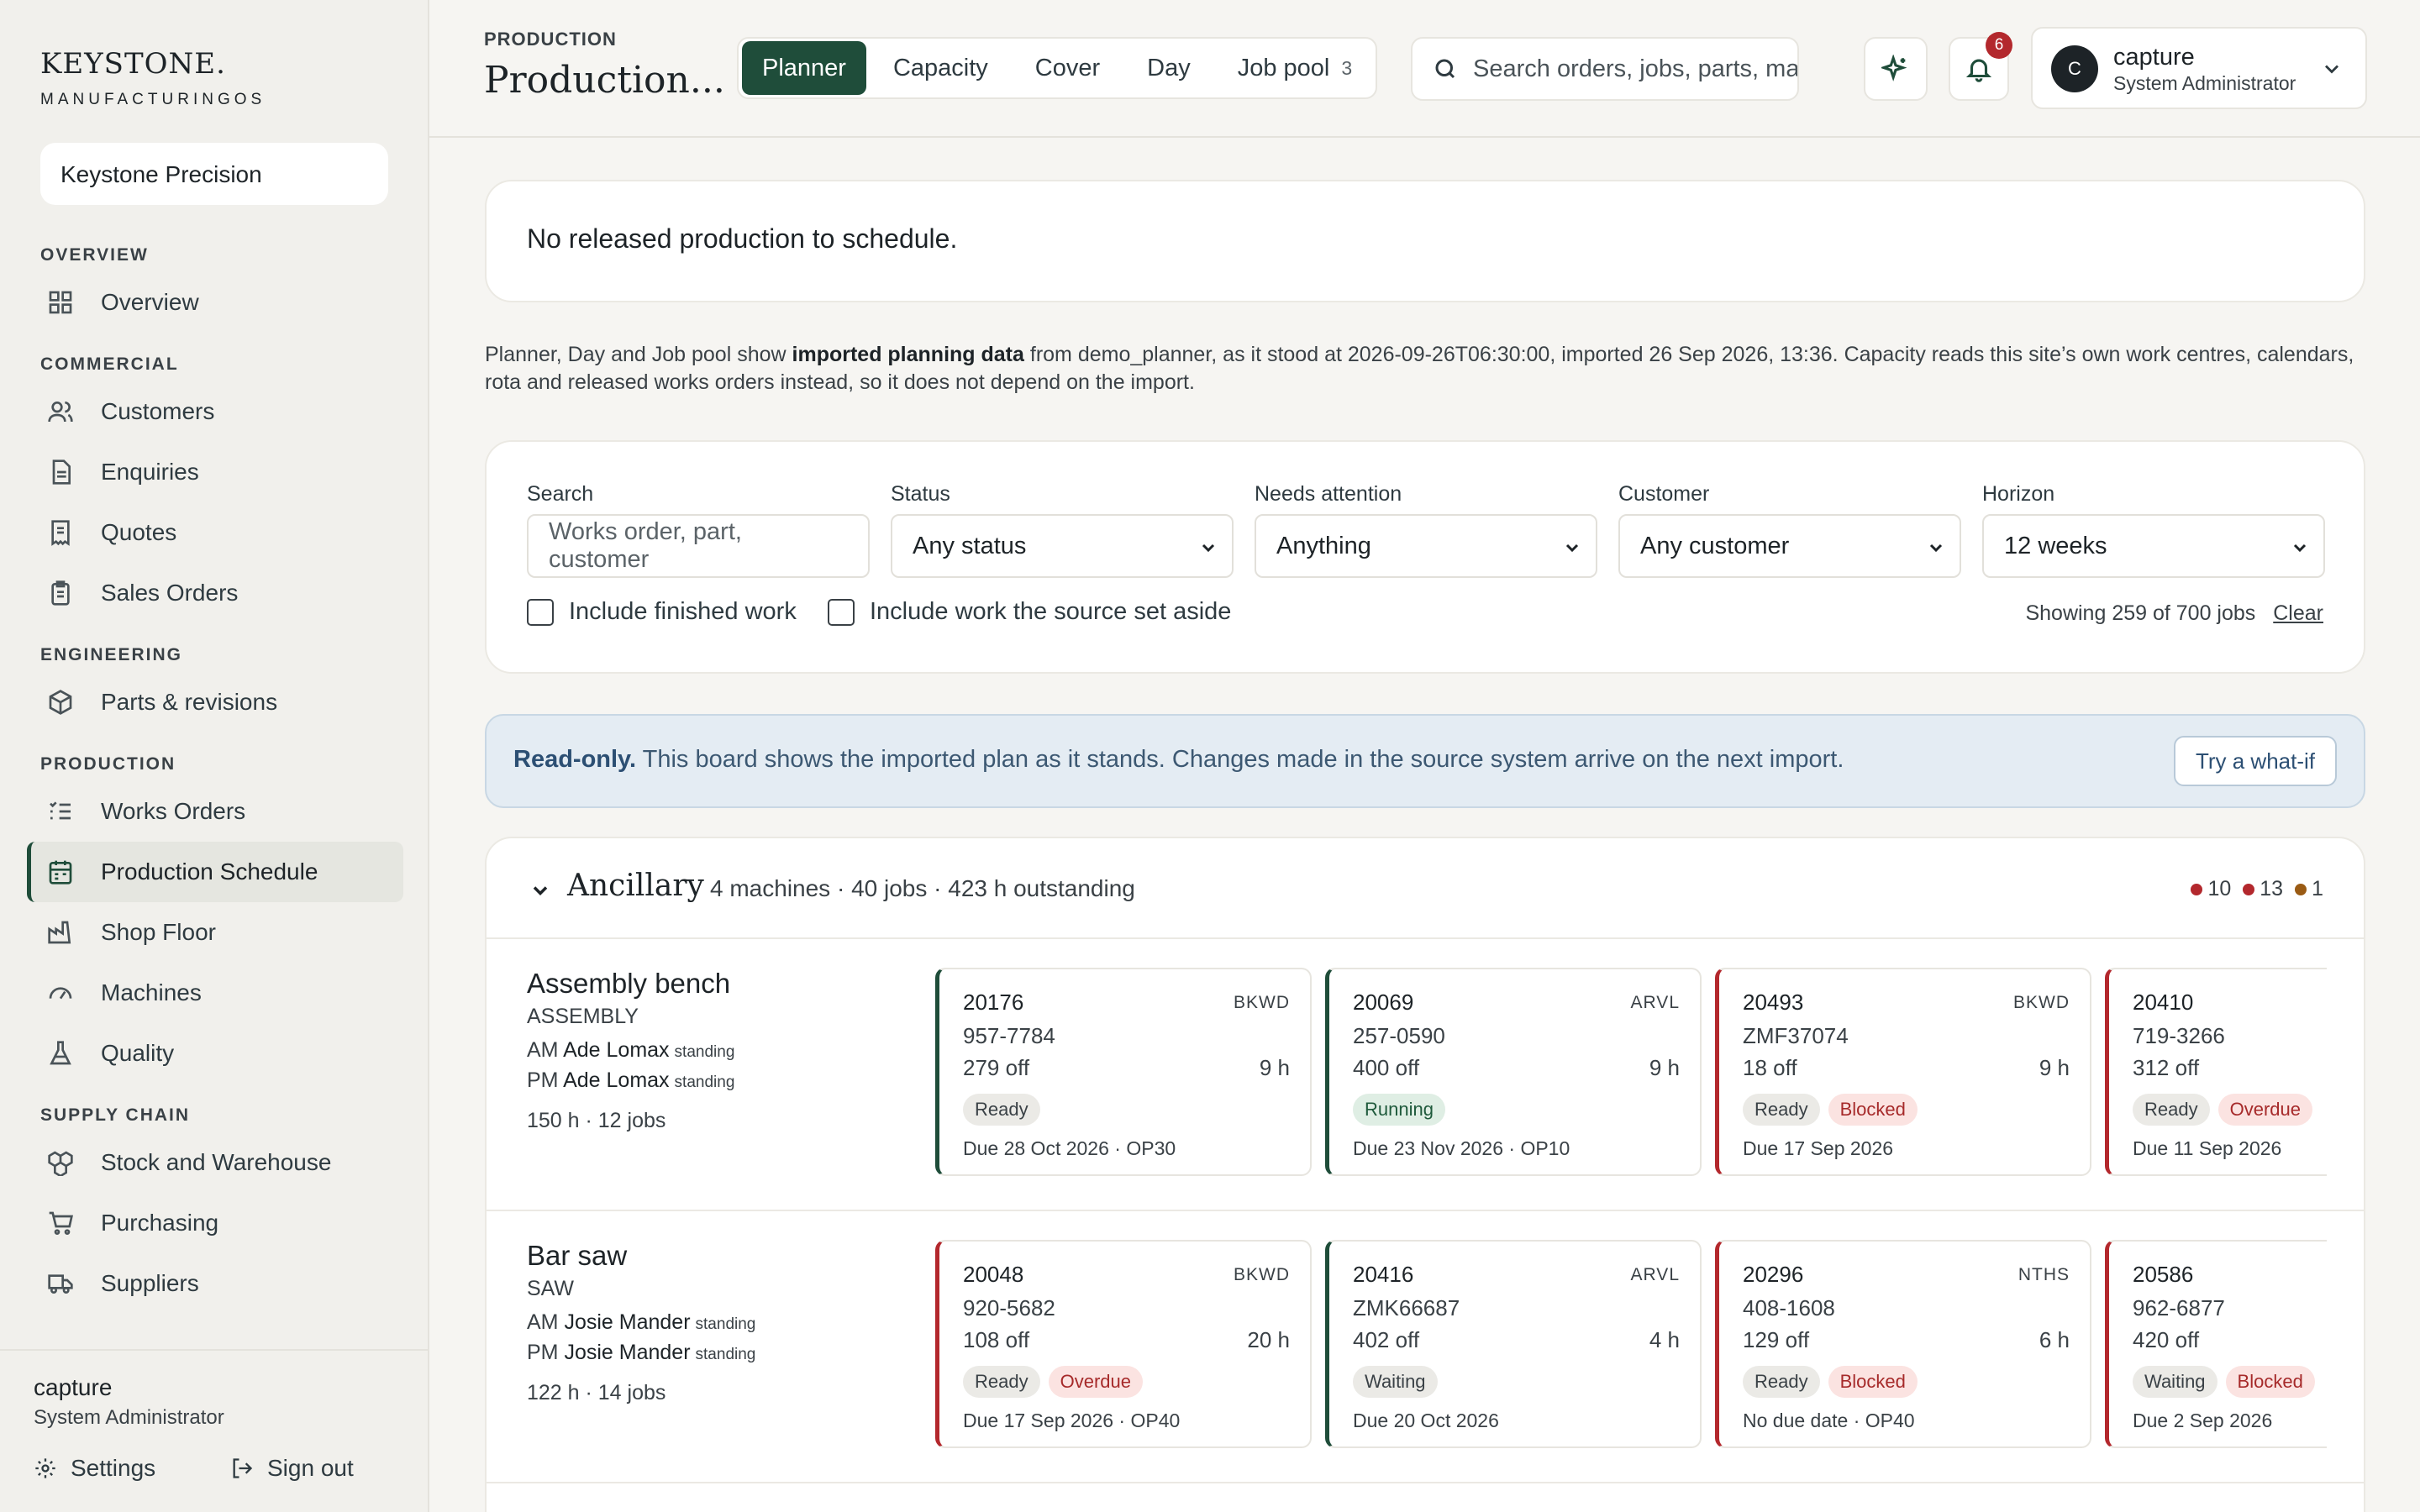 The height and width of the screenshot is (1512, 2420). I want to click on shift-status: standing, so click(725, 1354).